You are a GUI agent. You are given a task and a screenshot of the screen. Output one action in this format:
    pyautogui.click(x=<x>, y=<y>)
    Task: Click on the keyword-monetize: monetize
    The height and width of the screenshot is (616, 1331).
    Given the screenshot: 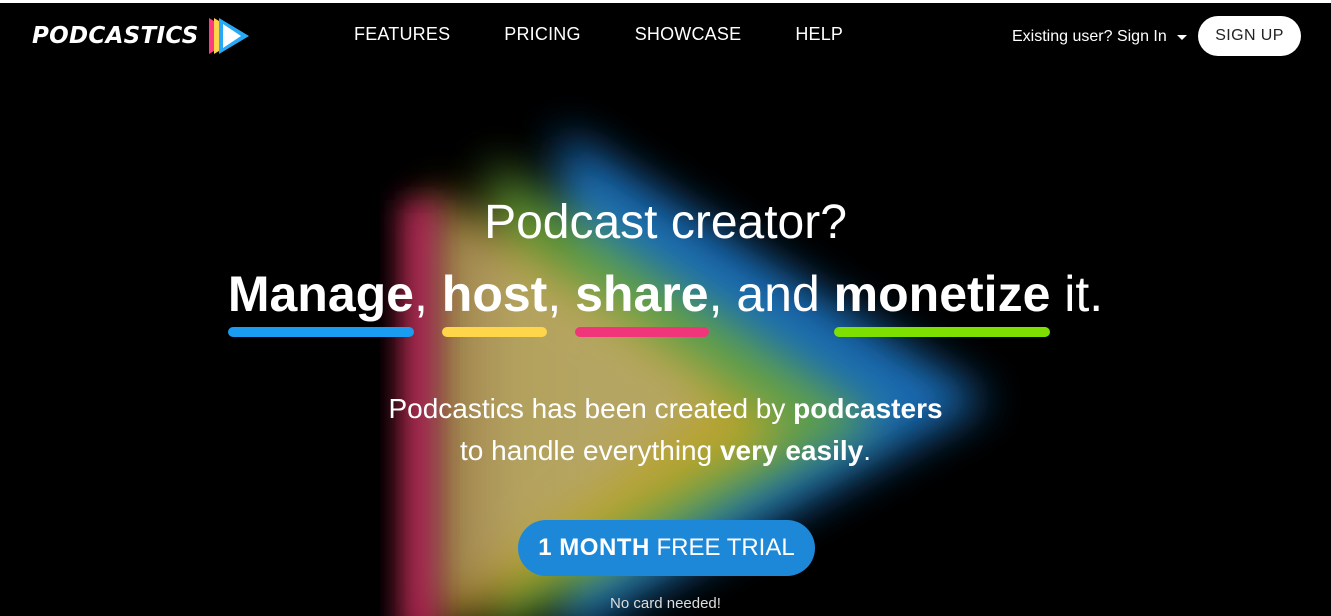 What is the action you would take?
    pyautogui.click(x=942, y=301)
    